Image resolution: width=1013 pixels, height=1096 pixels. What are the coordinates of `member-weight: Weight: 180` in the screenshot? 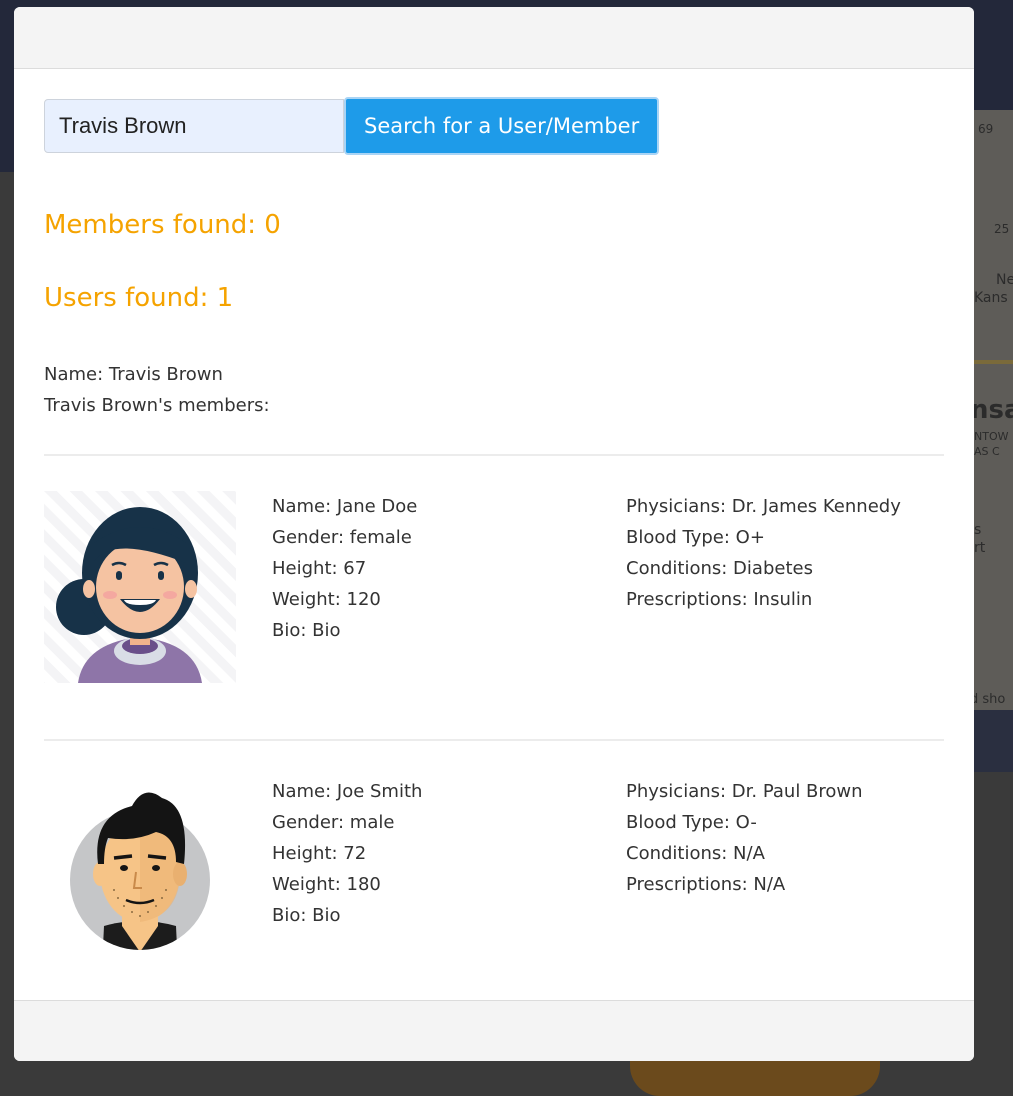 It's located at (326, 884).